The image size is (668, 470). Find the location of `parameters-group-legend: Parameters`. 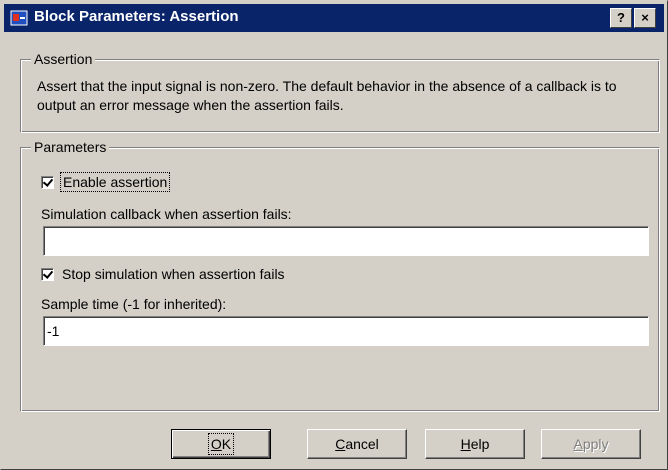

parameters-group-legend: Parameters is located at coordinates (70, 147).